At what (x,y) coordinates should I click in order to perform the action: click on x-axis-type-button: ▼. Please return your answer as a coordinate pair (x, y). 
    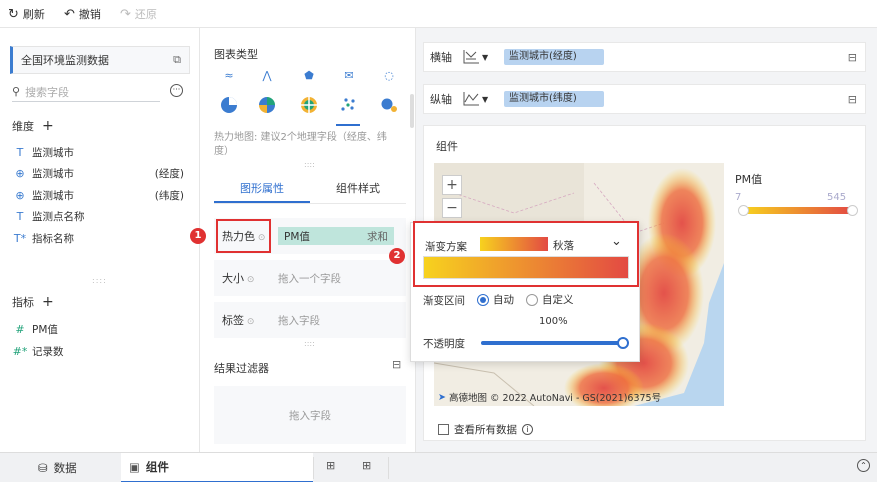
    Looking at the image, I should click on (480, 57).